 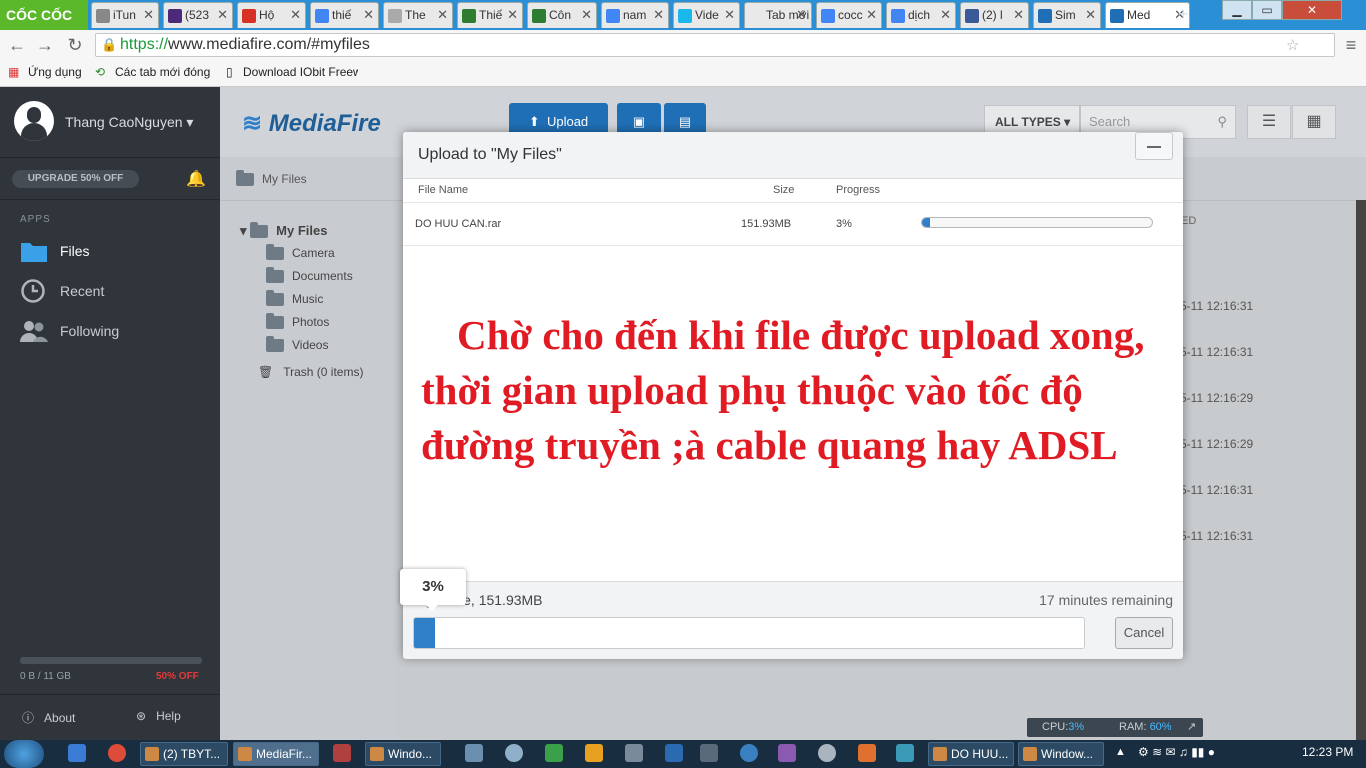 I want to click on system-monitor-widget: CPU:3% RAM: 60% ↗, so click(x=1115, y=727).